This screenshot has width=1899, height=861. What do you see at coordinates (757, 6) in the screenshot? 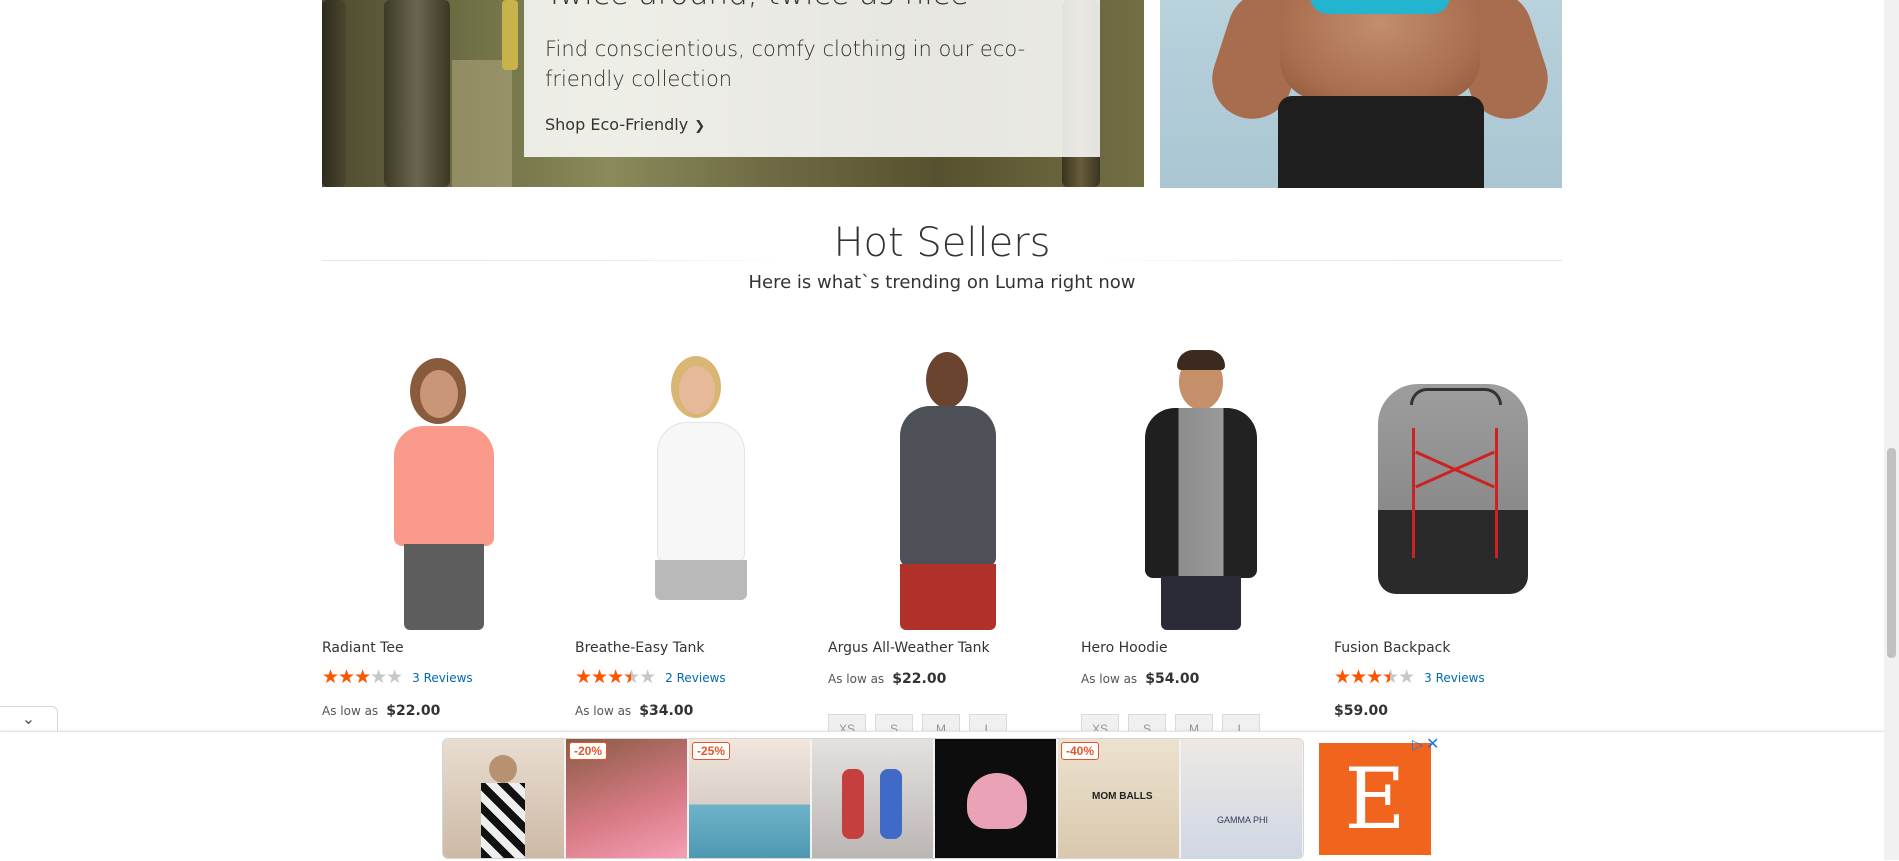
I see `promo-title: Twice around, twice as nice` at bounding box center [757, 6].